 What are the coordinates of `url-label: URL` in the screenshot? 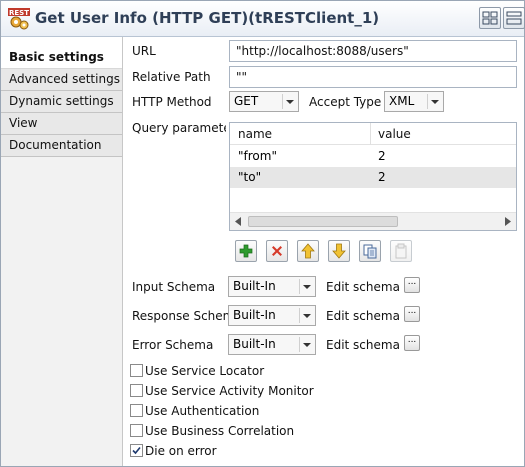 It's located at (144, 51).